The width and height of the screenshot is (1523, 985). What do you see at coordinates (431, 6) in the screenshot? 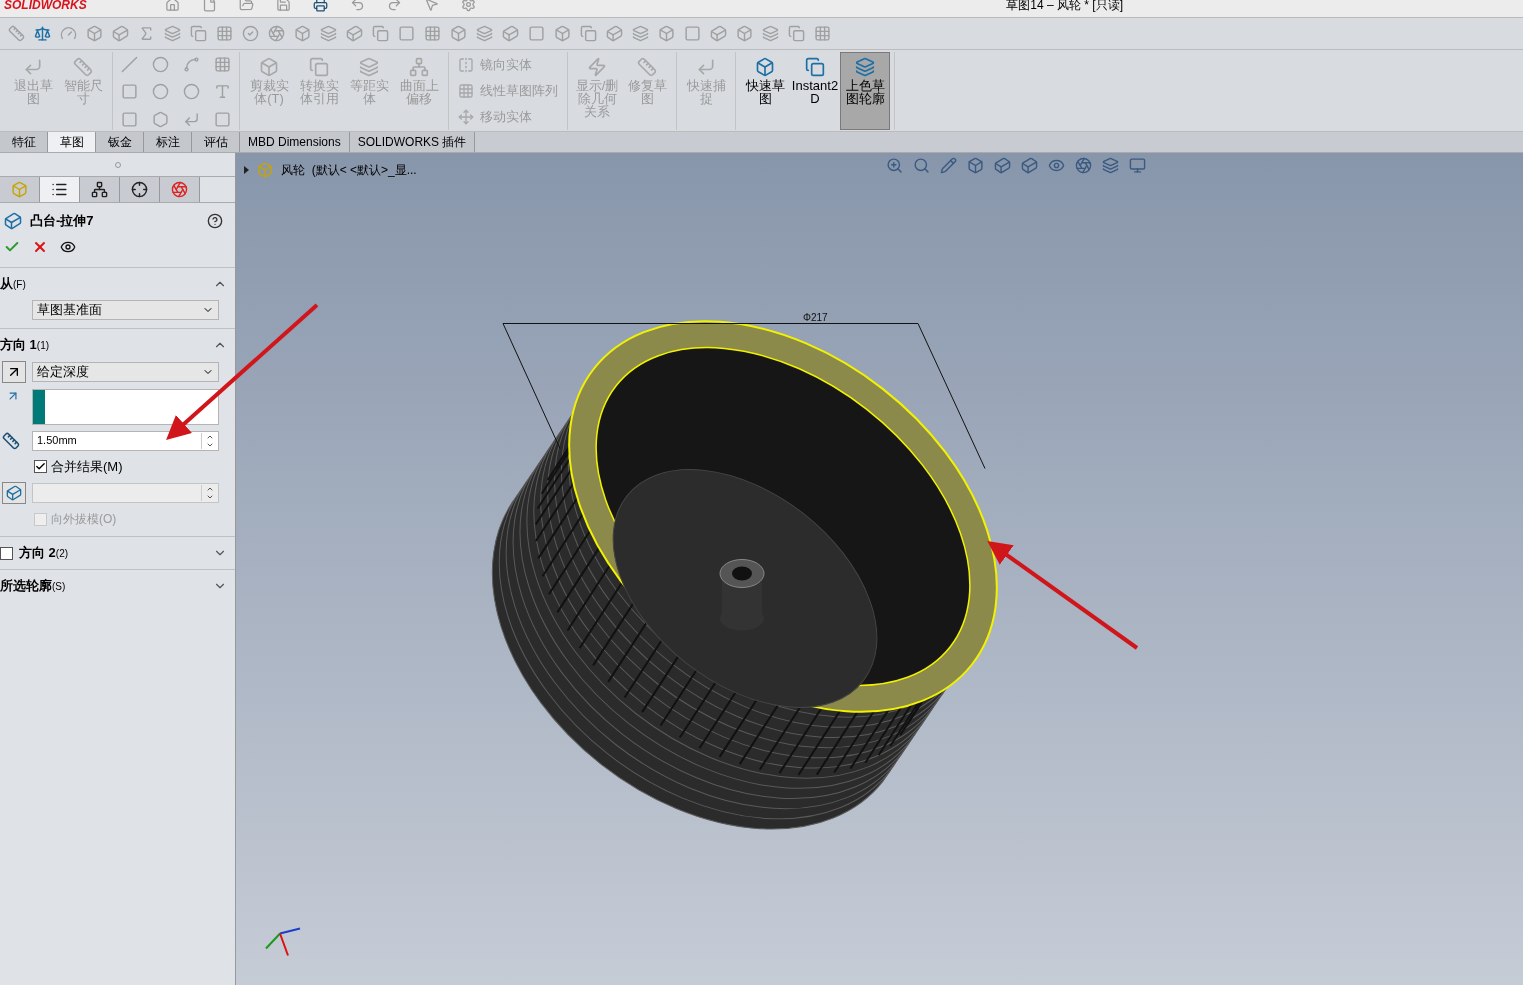
I see `pointer-icon` at bounding box center [431, 6].